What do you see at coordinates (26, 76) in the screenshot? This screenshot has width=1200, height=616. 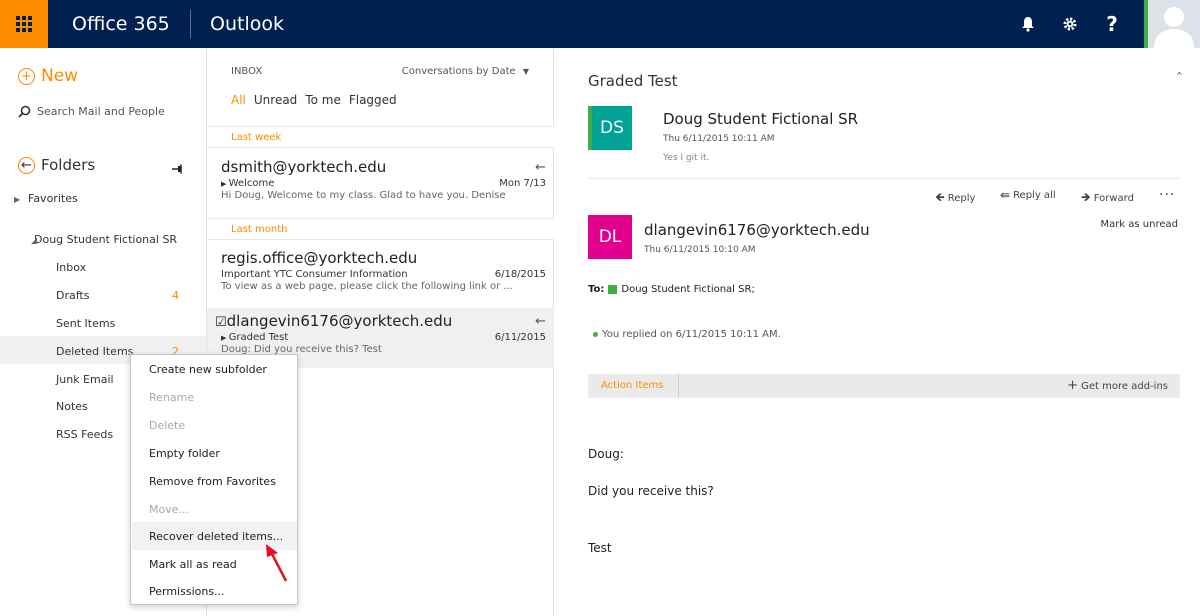 I see `plus-circle-icon: +` at bounding box center [26, 76].